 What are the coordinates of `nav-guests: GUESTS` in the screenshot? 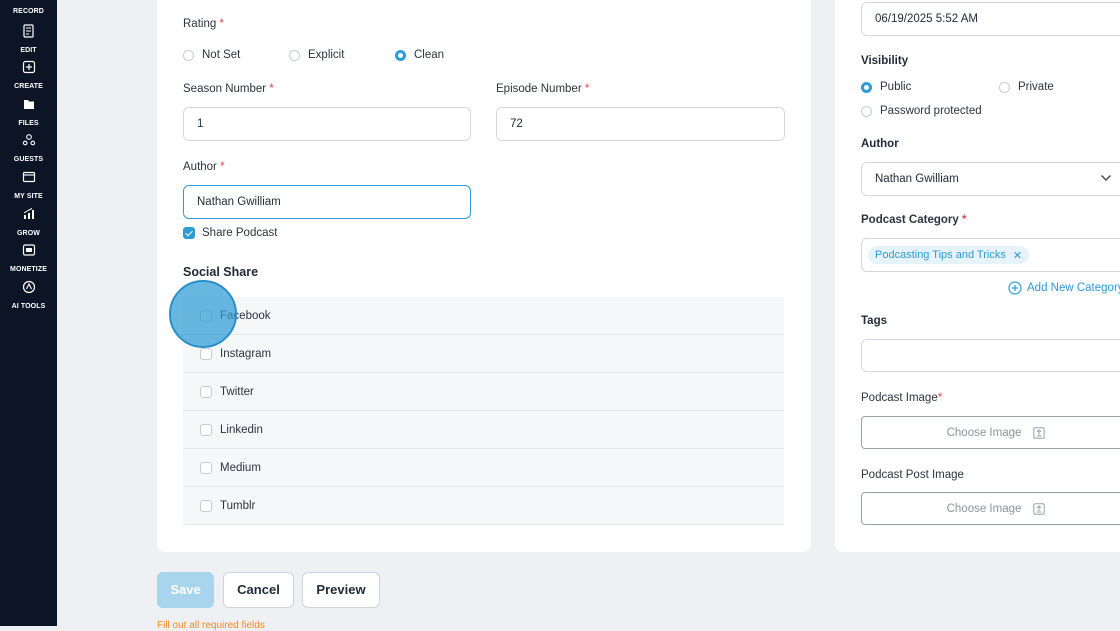 It's located at (28, 149).